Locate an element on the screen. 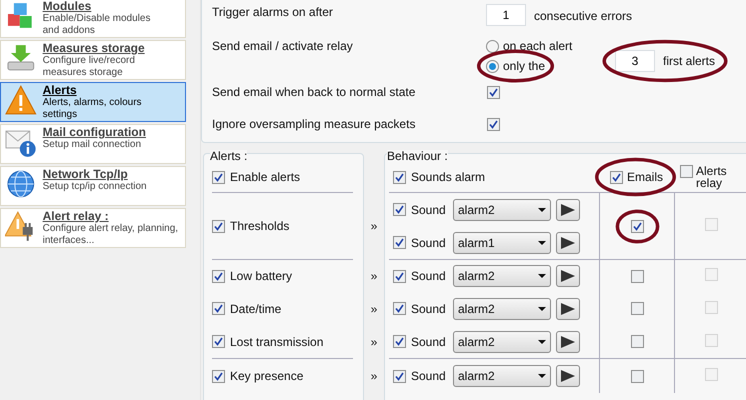 Image resolution: width=746 pixels, height=400 pixels. setting-label: Ignore oversampling measure packets is located at coordinates (314, 124).